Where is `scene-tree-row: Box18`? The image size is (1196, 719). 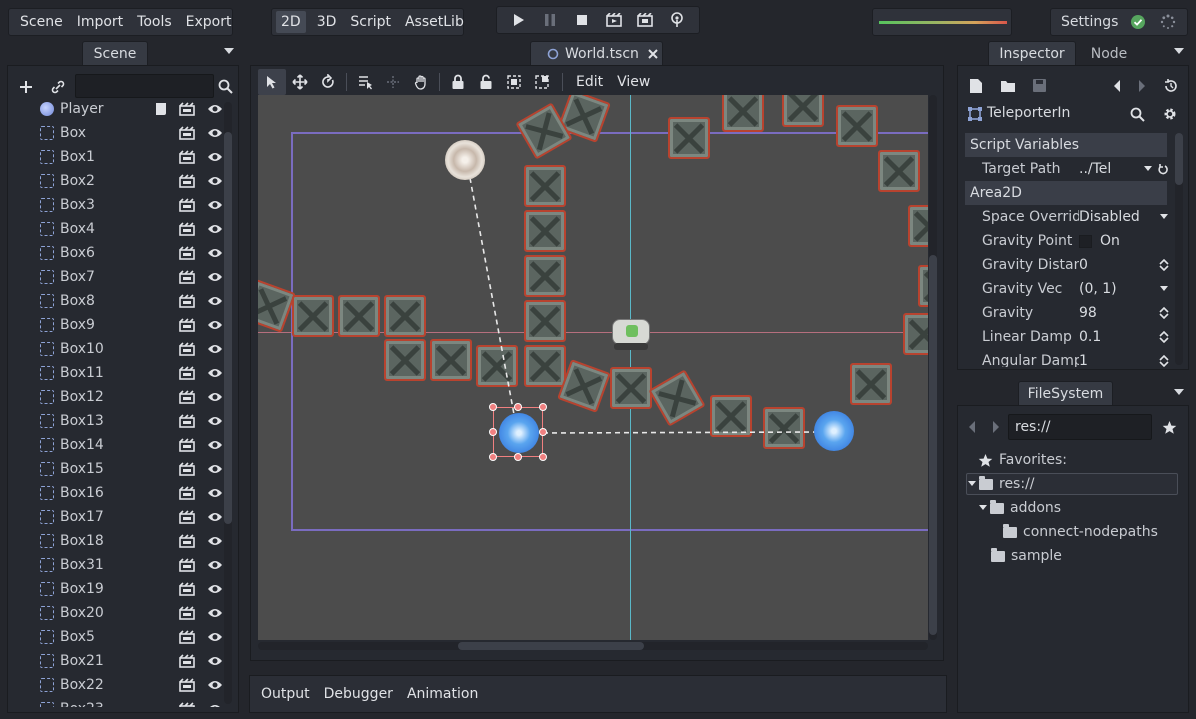 scene-tree-row: Box18 is located at coordinates (120, 541).